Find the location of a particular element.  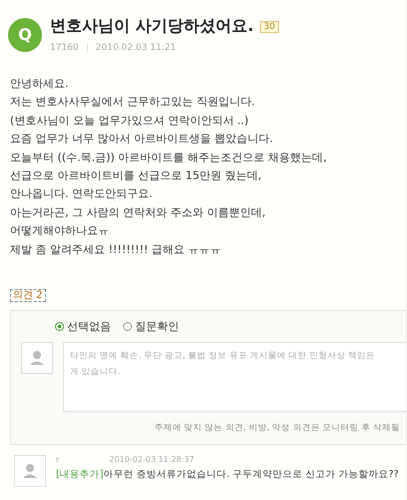

moderation-note: 주제에 맞지 않는 의견, 비방, 악성 의견은 모니터링 후 삭제될 is located at coordinates (277, 428).